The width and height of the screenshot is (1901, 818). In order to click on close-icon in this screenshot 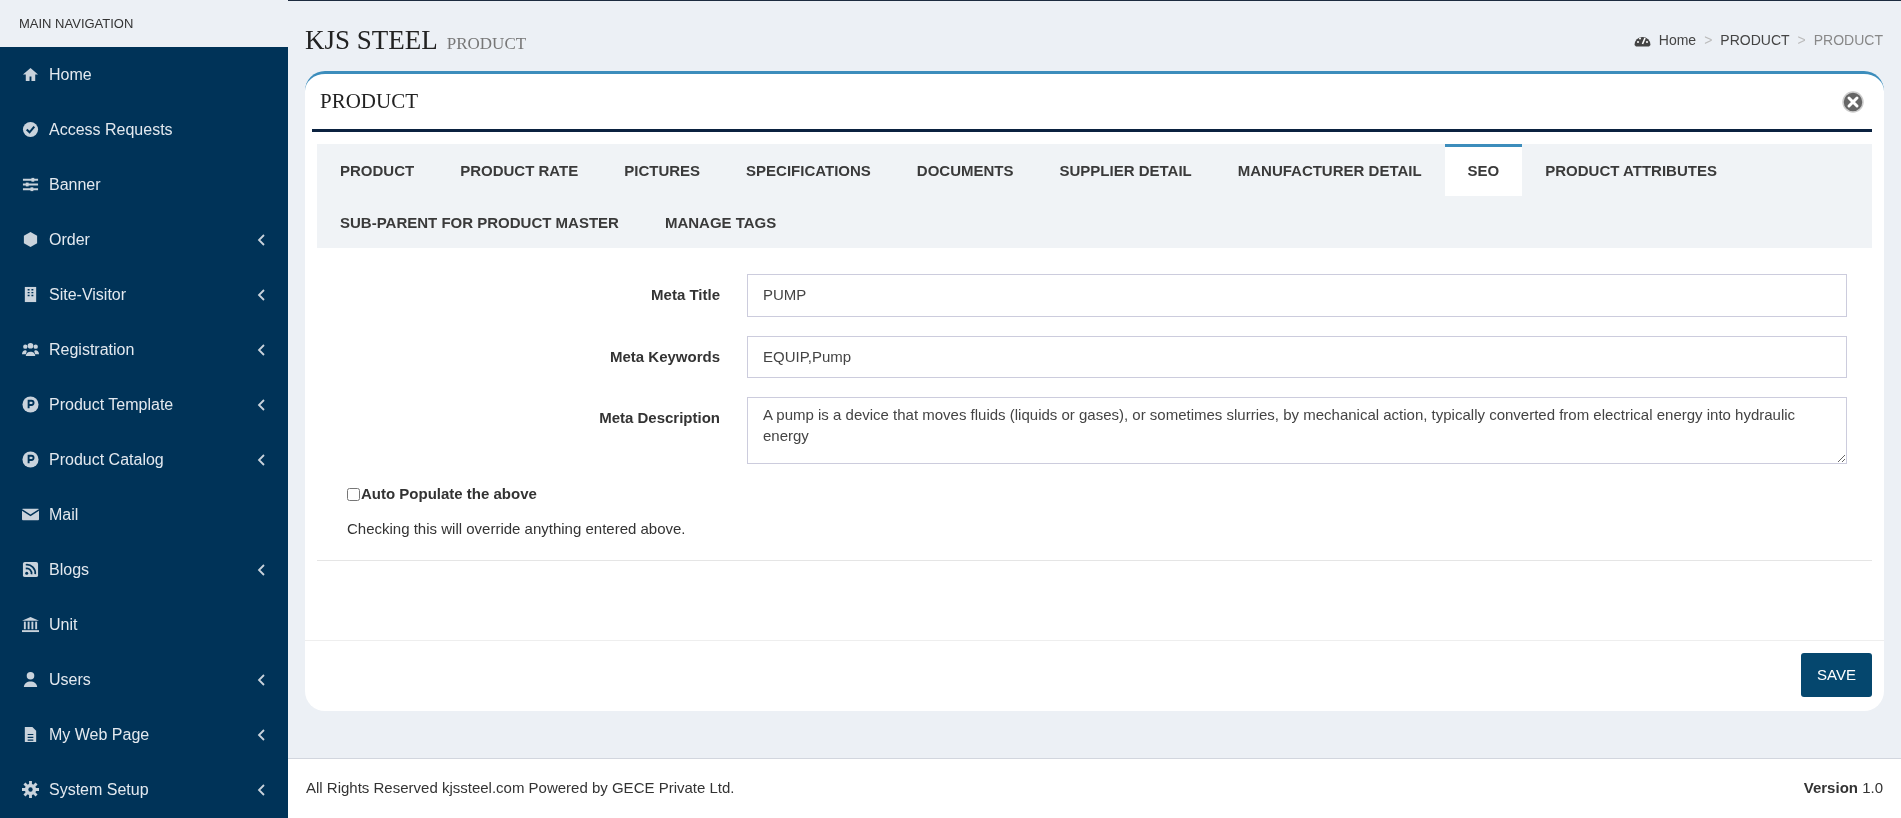, I will do `click(1853, 101)`.